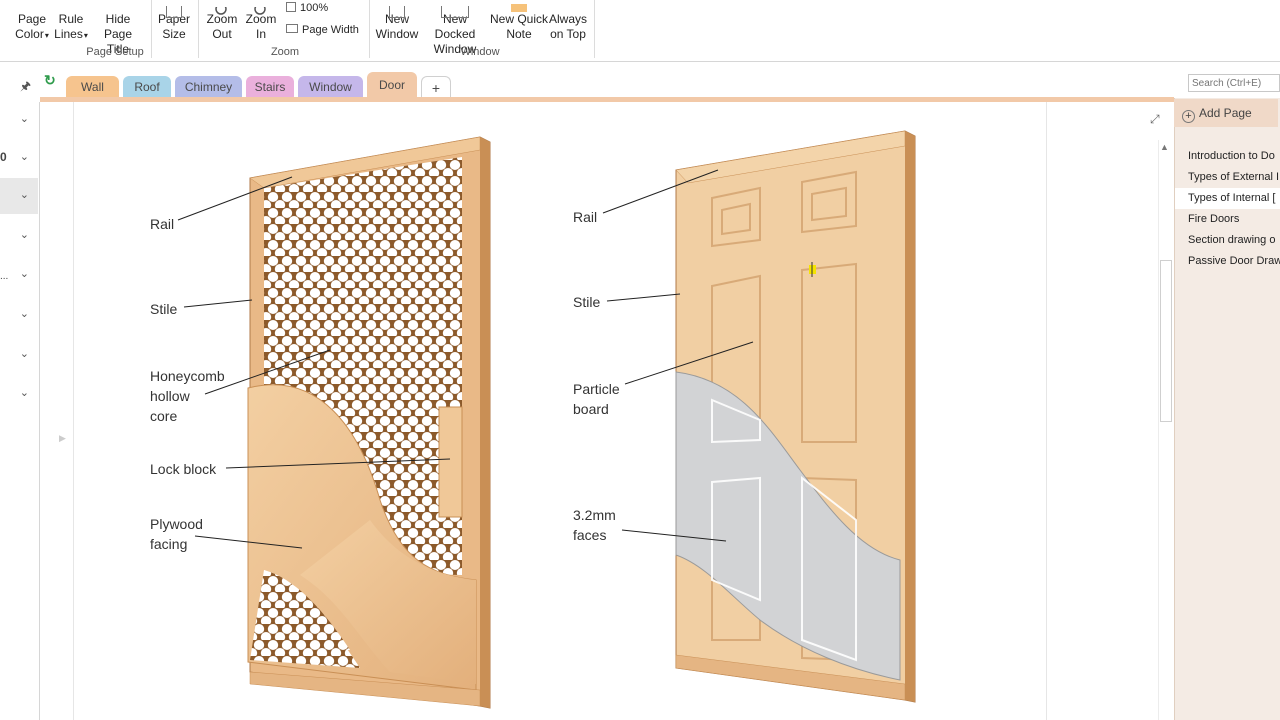 The image size is (1280, 720). What do you see at coordinates (163, 416) in the screenshot?
I see `label-honeycomb-3: core` at bounding box center [163, 416].